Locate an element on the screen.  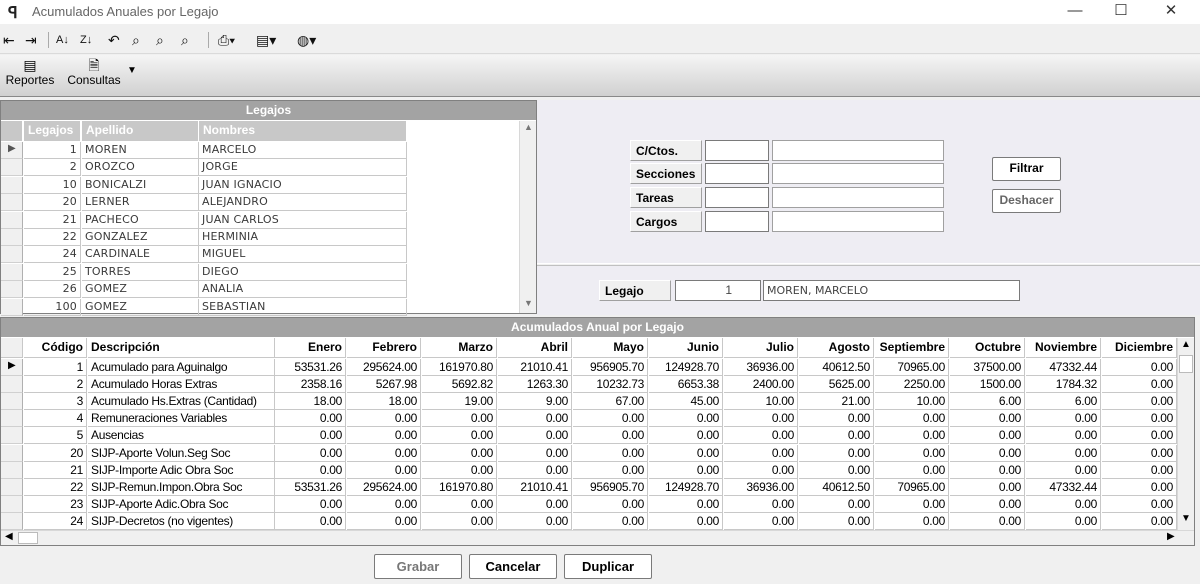
enero-cell: 18.00 is located at coordinates (310, 402).